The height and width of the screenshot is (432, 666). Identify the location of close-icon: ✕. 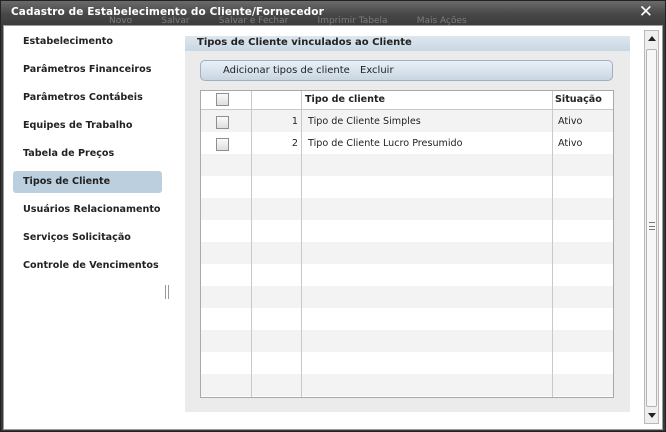
(646, 12).